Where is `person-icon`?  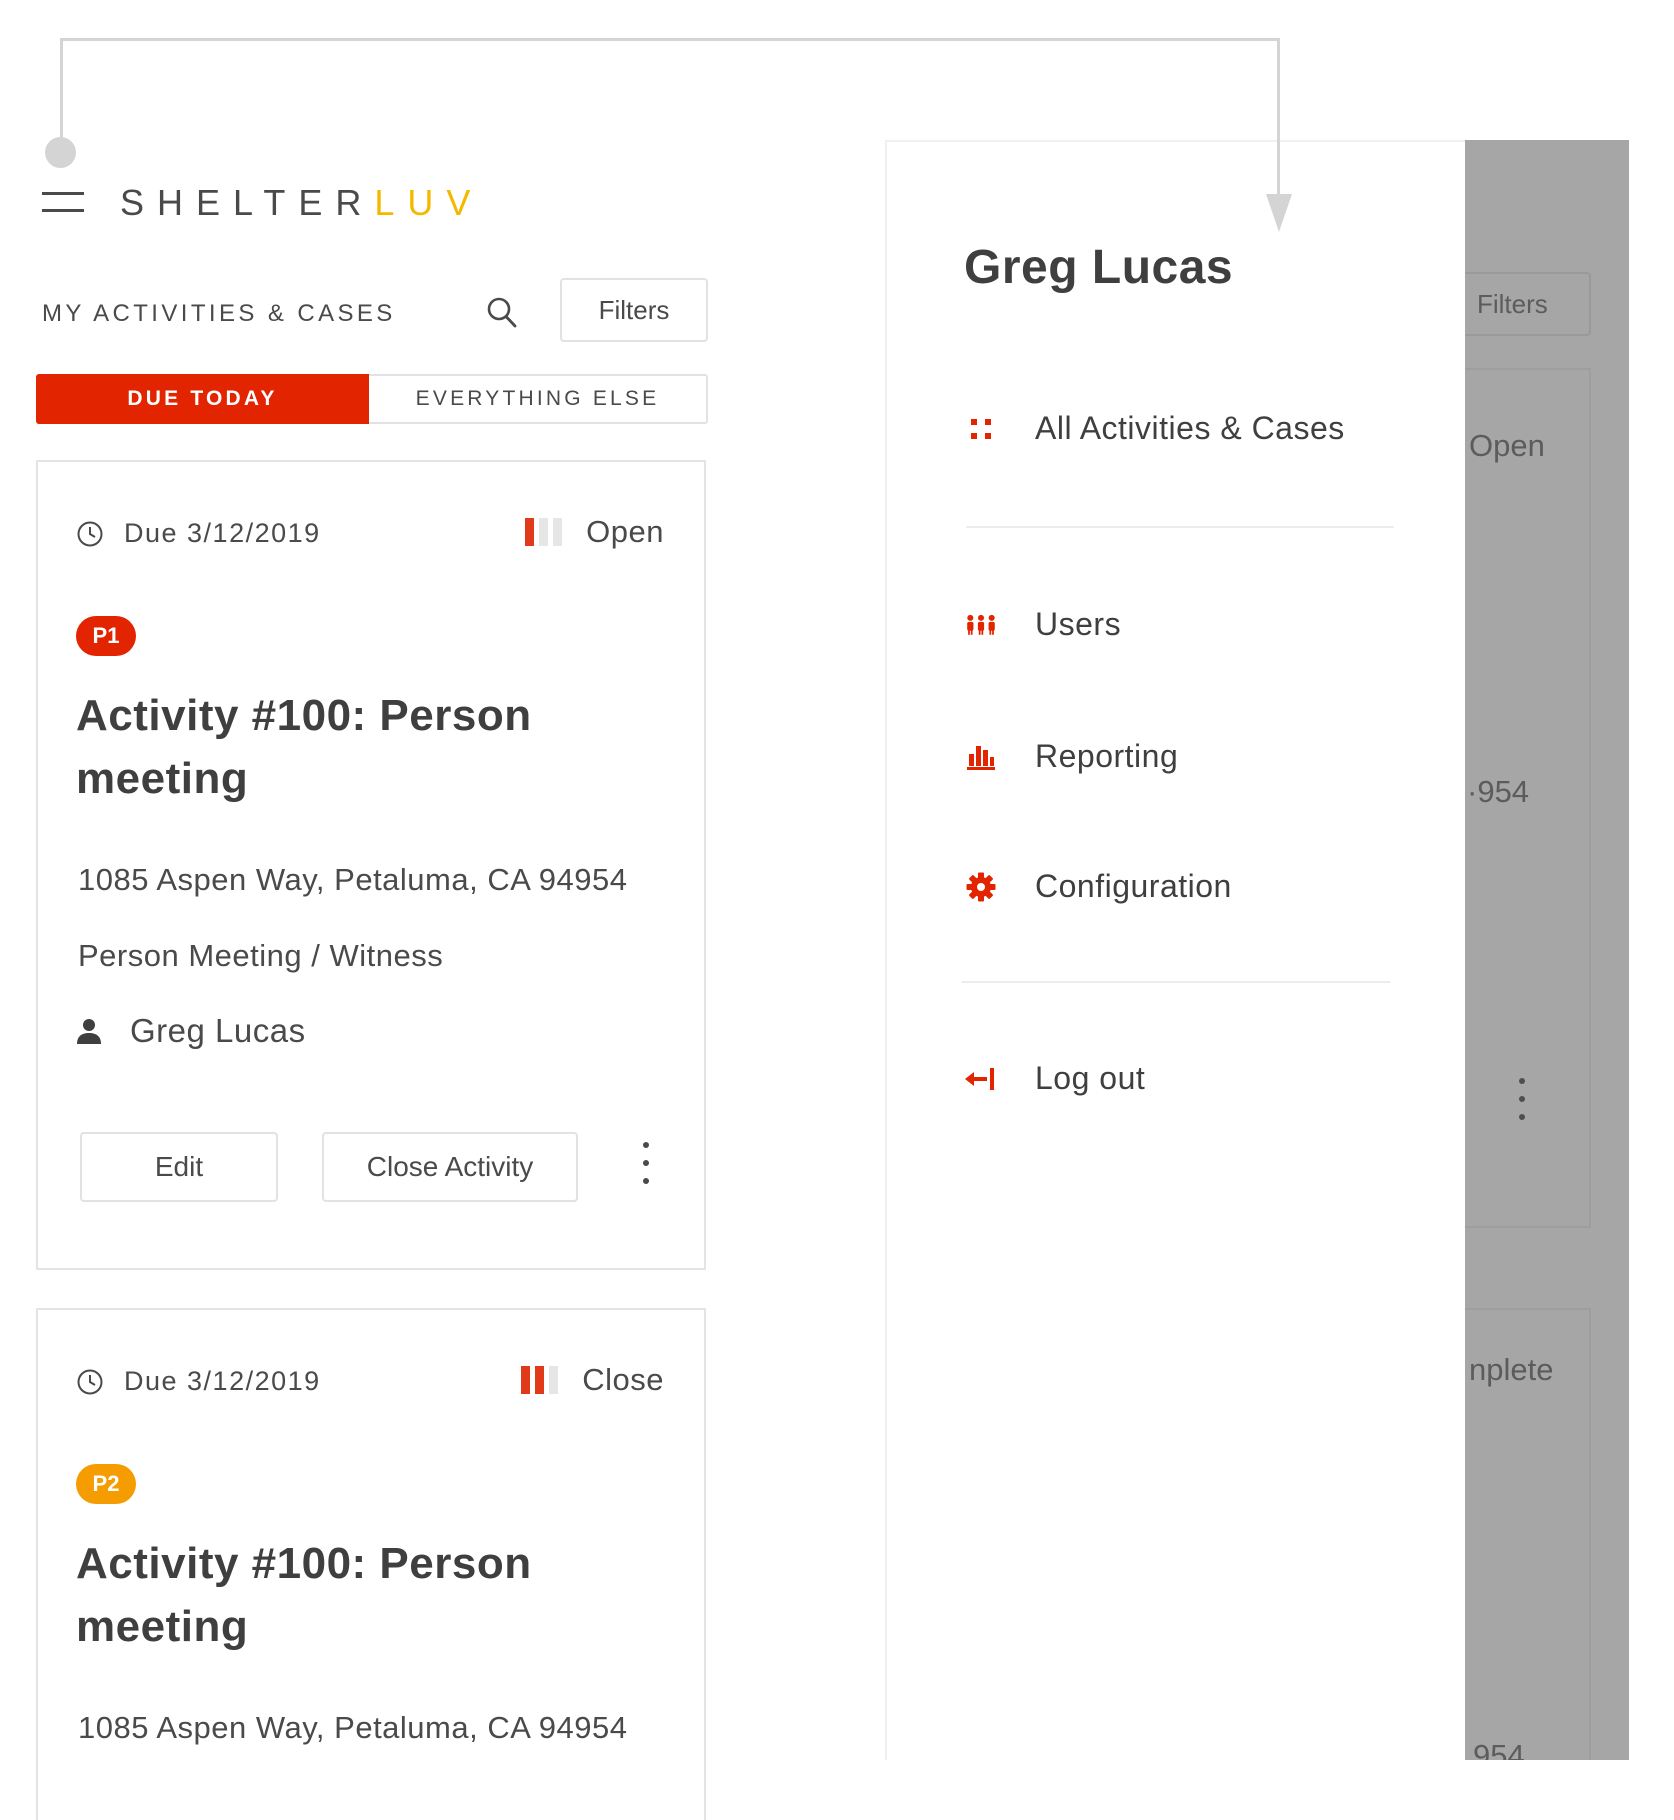
person-icon is located at coordinates (89, 1031).